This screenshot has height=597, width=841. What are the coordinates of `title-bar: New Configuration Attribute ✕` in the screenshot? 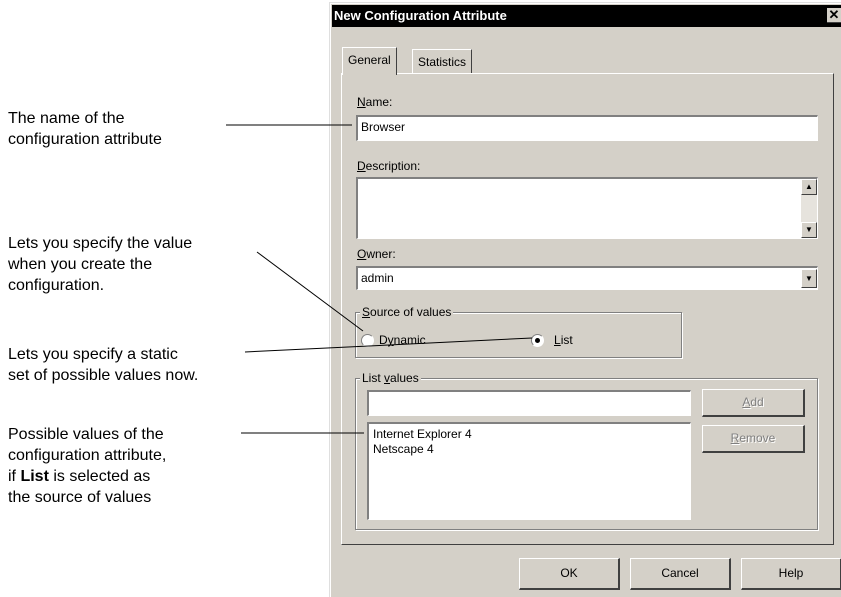 It's located at (586, 16).